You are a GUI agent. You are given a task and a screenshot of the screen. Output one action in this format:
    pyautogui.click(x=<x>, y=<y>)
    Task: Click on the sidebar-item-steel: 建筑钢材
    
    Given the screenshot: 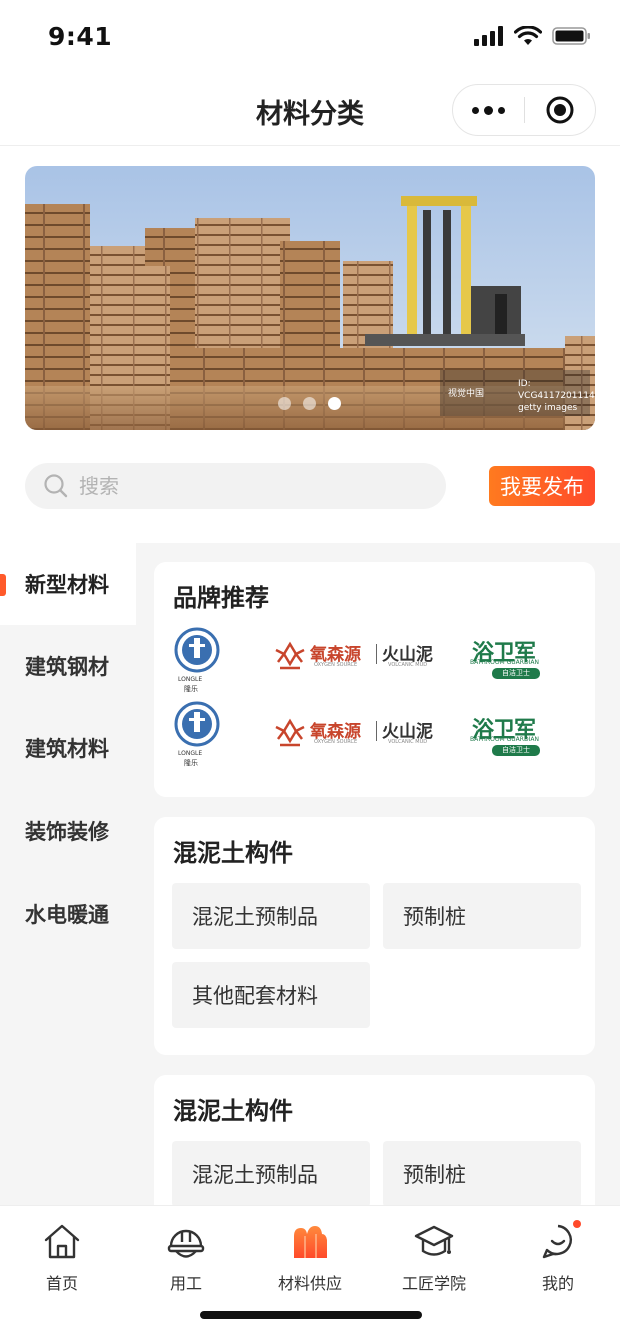 What is the action you would take?
    pyautogui.click(x=68, y=666)
    